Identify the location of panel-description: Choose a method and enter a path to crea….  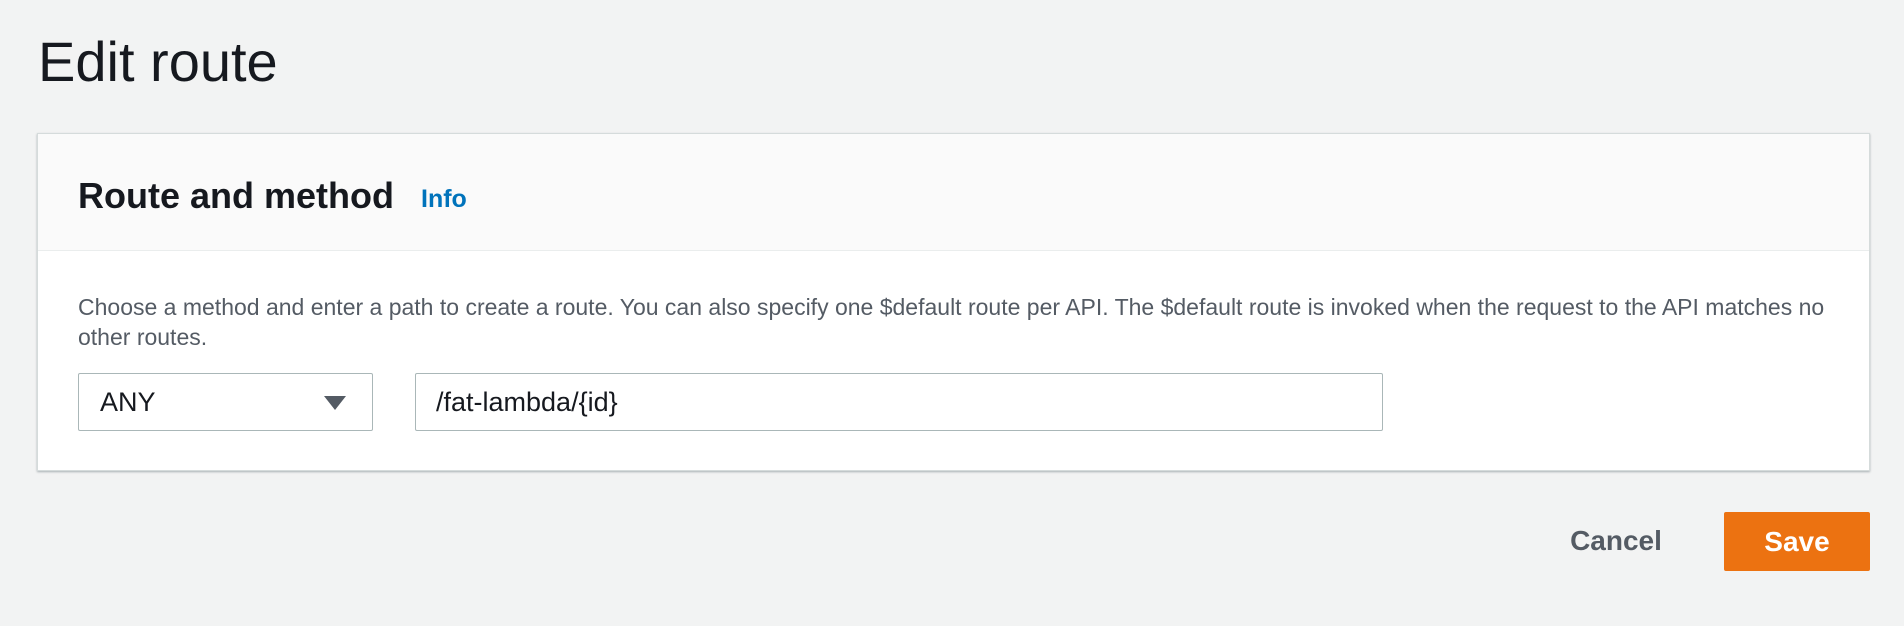
(951, 322).